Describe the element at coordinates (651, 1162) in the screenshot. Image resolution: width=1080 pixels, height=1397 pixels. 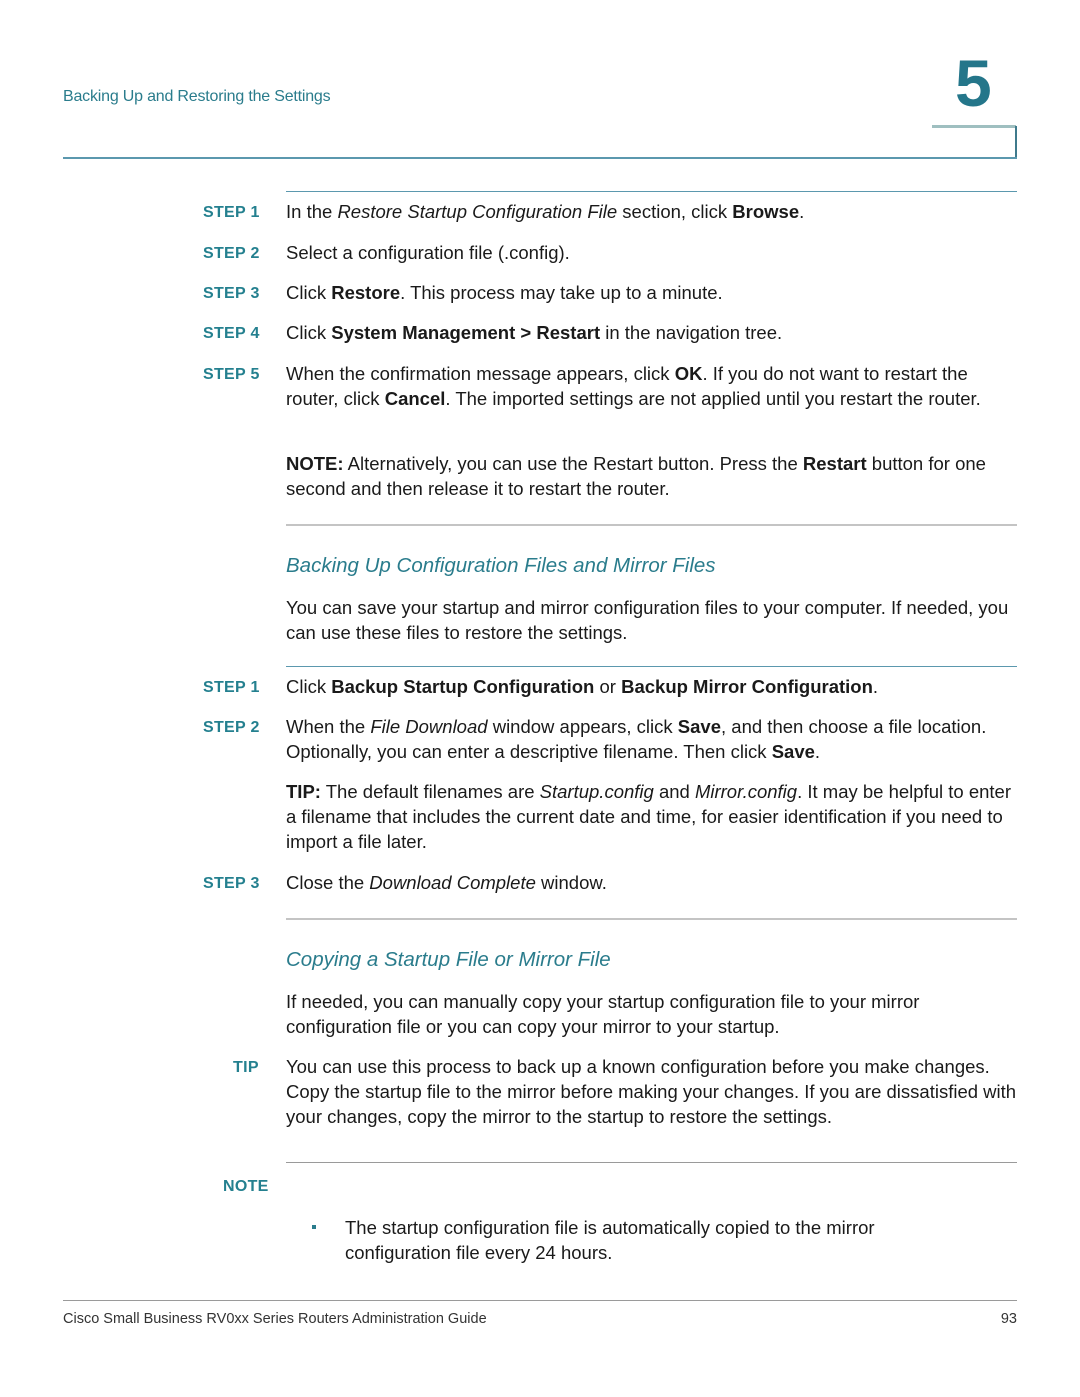
I see `note-top-rule` at that location.